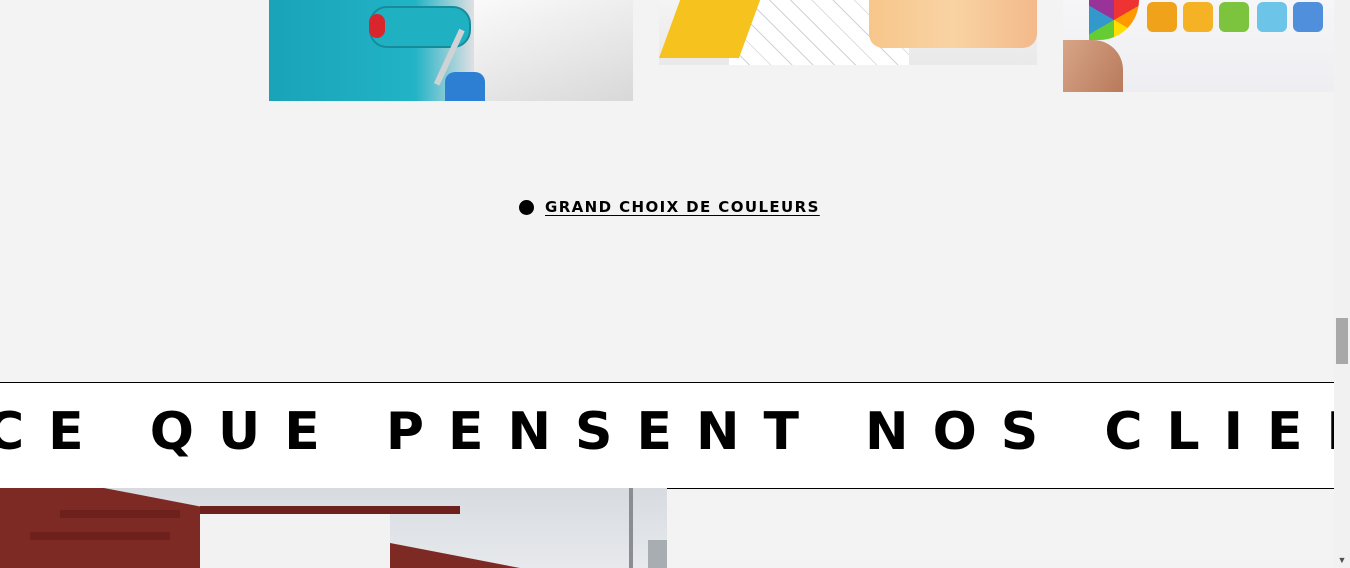 The image size is (1350, 568). Describe the element at coordinates (631, 528) in the screenshot. I see `antenna` at that location.